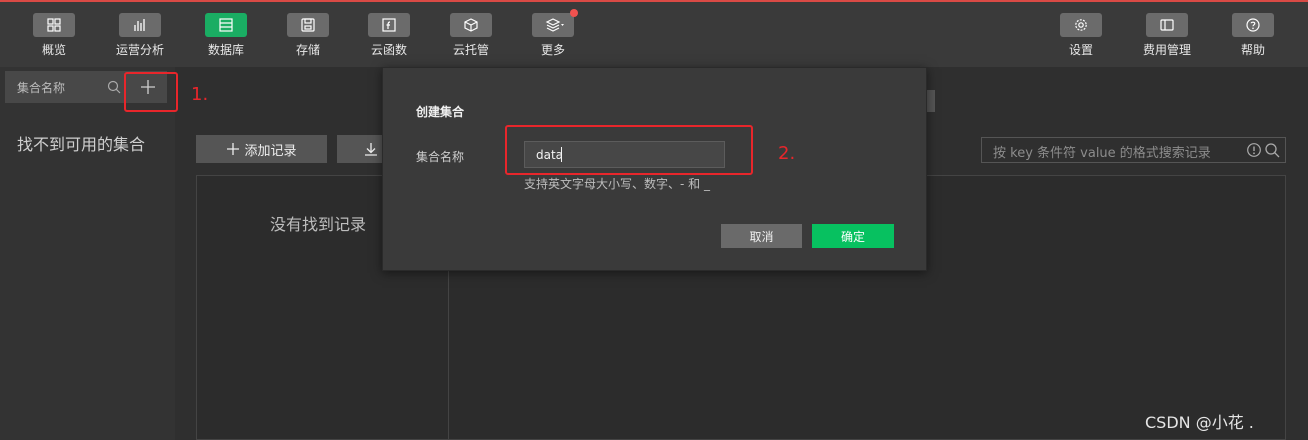  Describe the element at coordinates (617, 184) in the screenshot. I see `collection-name-hint: 支持英文字母大小写、数字、- 和 _` at that location.